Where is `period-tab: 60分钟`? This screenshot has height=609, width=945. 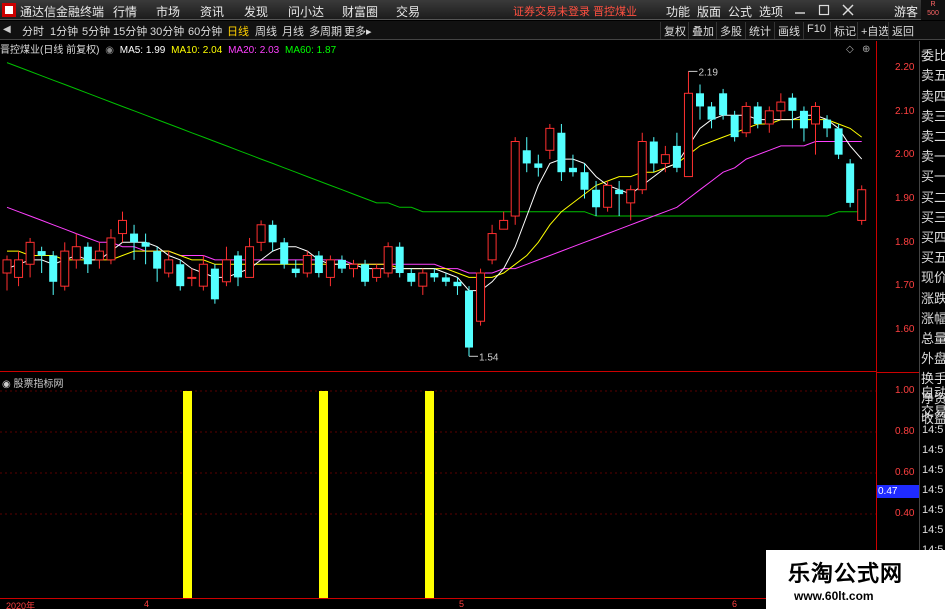
period-tab: 60分钟 is located at coordinates (205, 31).